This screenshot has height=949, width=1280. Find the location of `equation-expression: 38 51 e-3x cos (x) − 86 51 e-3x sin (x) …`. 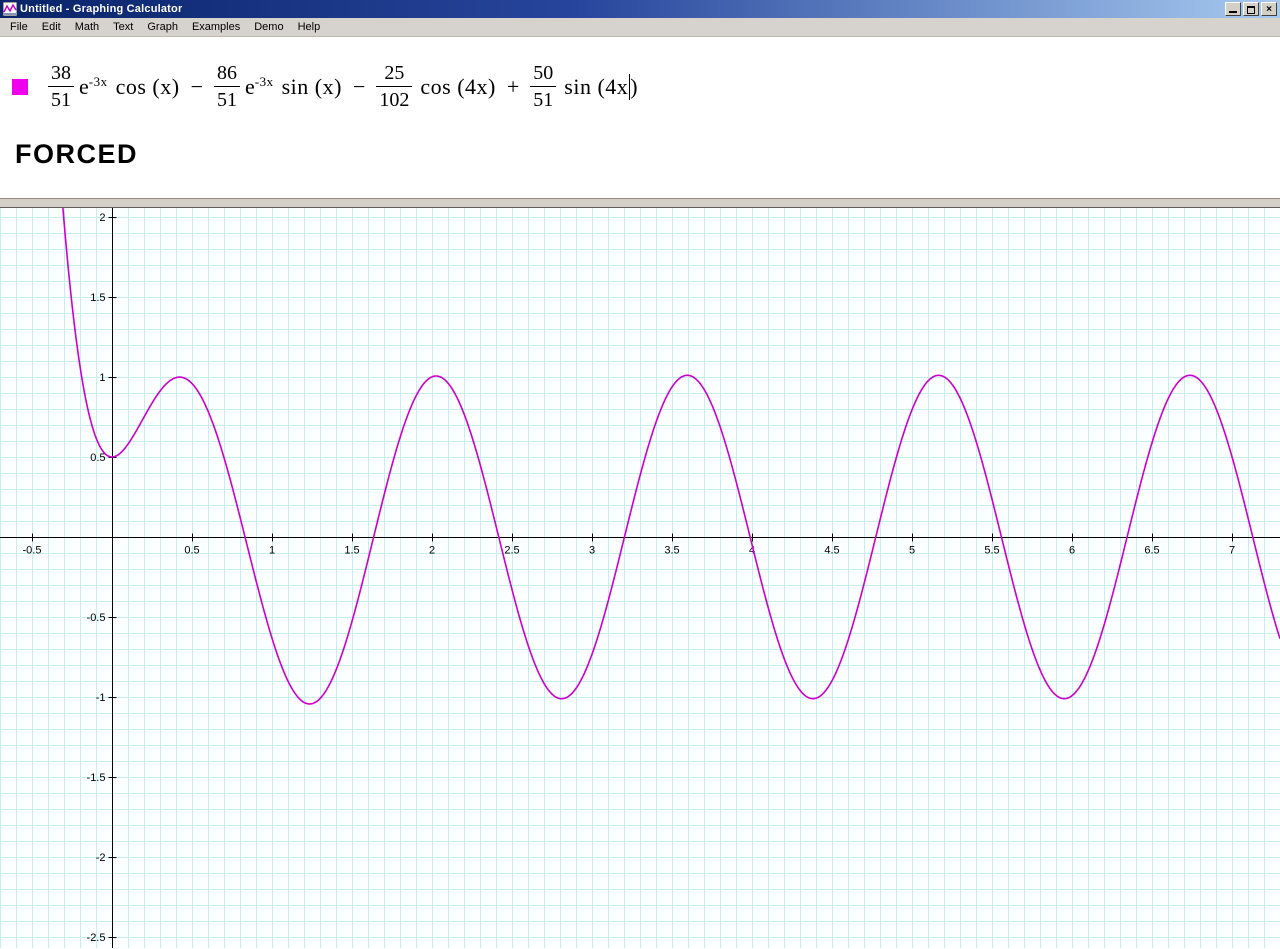

equation-expression: 38 51 e-3x cos (x) − 86 51 e-3x sin (x) … is located at coordinates (343, 86).